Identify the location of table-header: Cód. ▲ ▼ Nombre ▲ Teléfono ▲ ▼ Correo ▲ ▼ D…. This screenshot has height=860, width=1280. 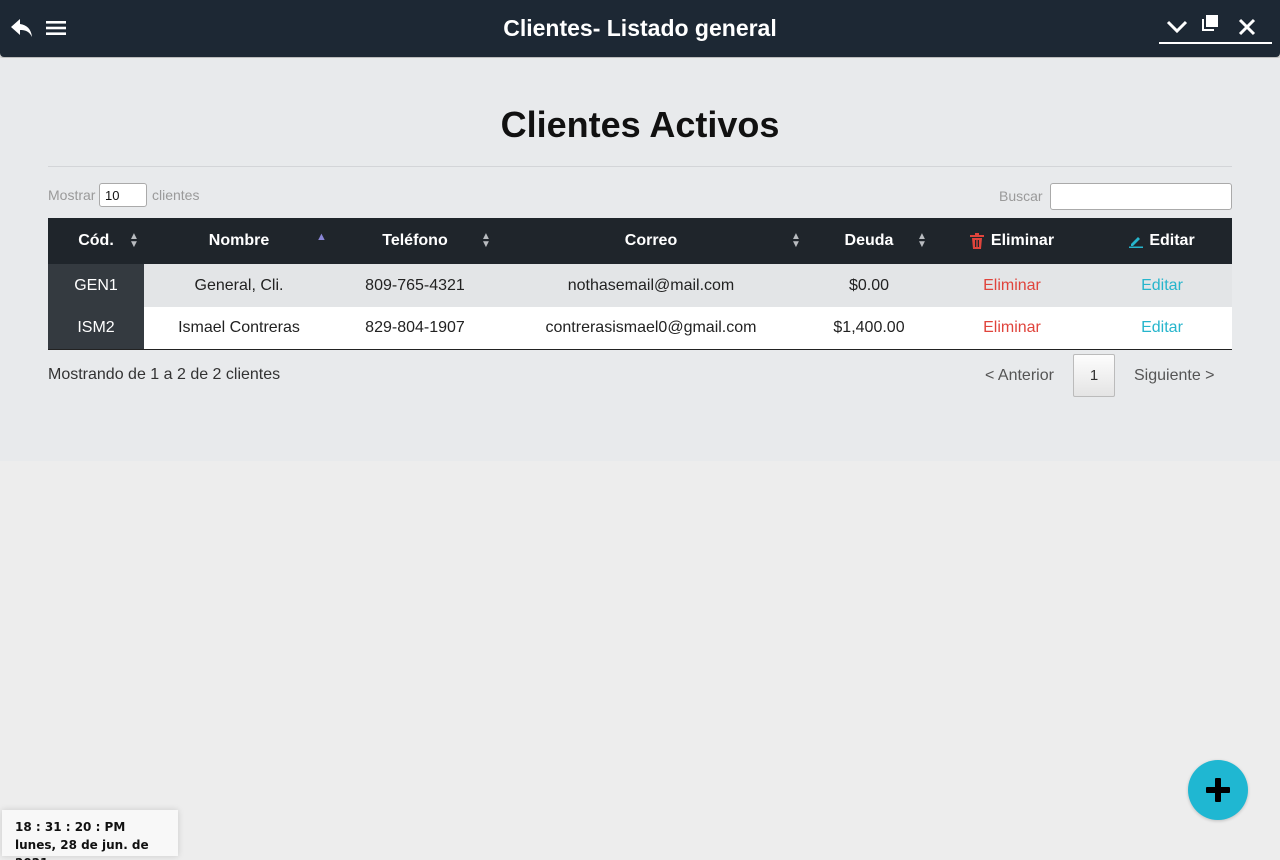
(640, 241).